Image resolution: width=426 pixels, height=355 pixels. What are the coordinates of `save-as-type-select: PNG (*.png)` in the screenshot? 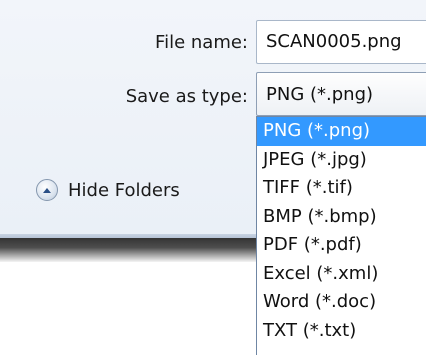 It's located at (341, 94).